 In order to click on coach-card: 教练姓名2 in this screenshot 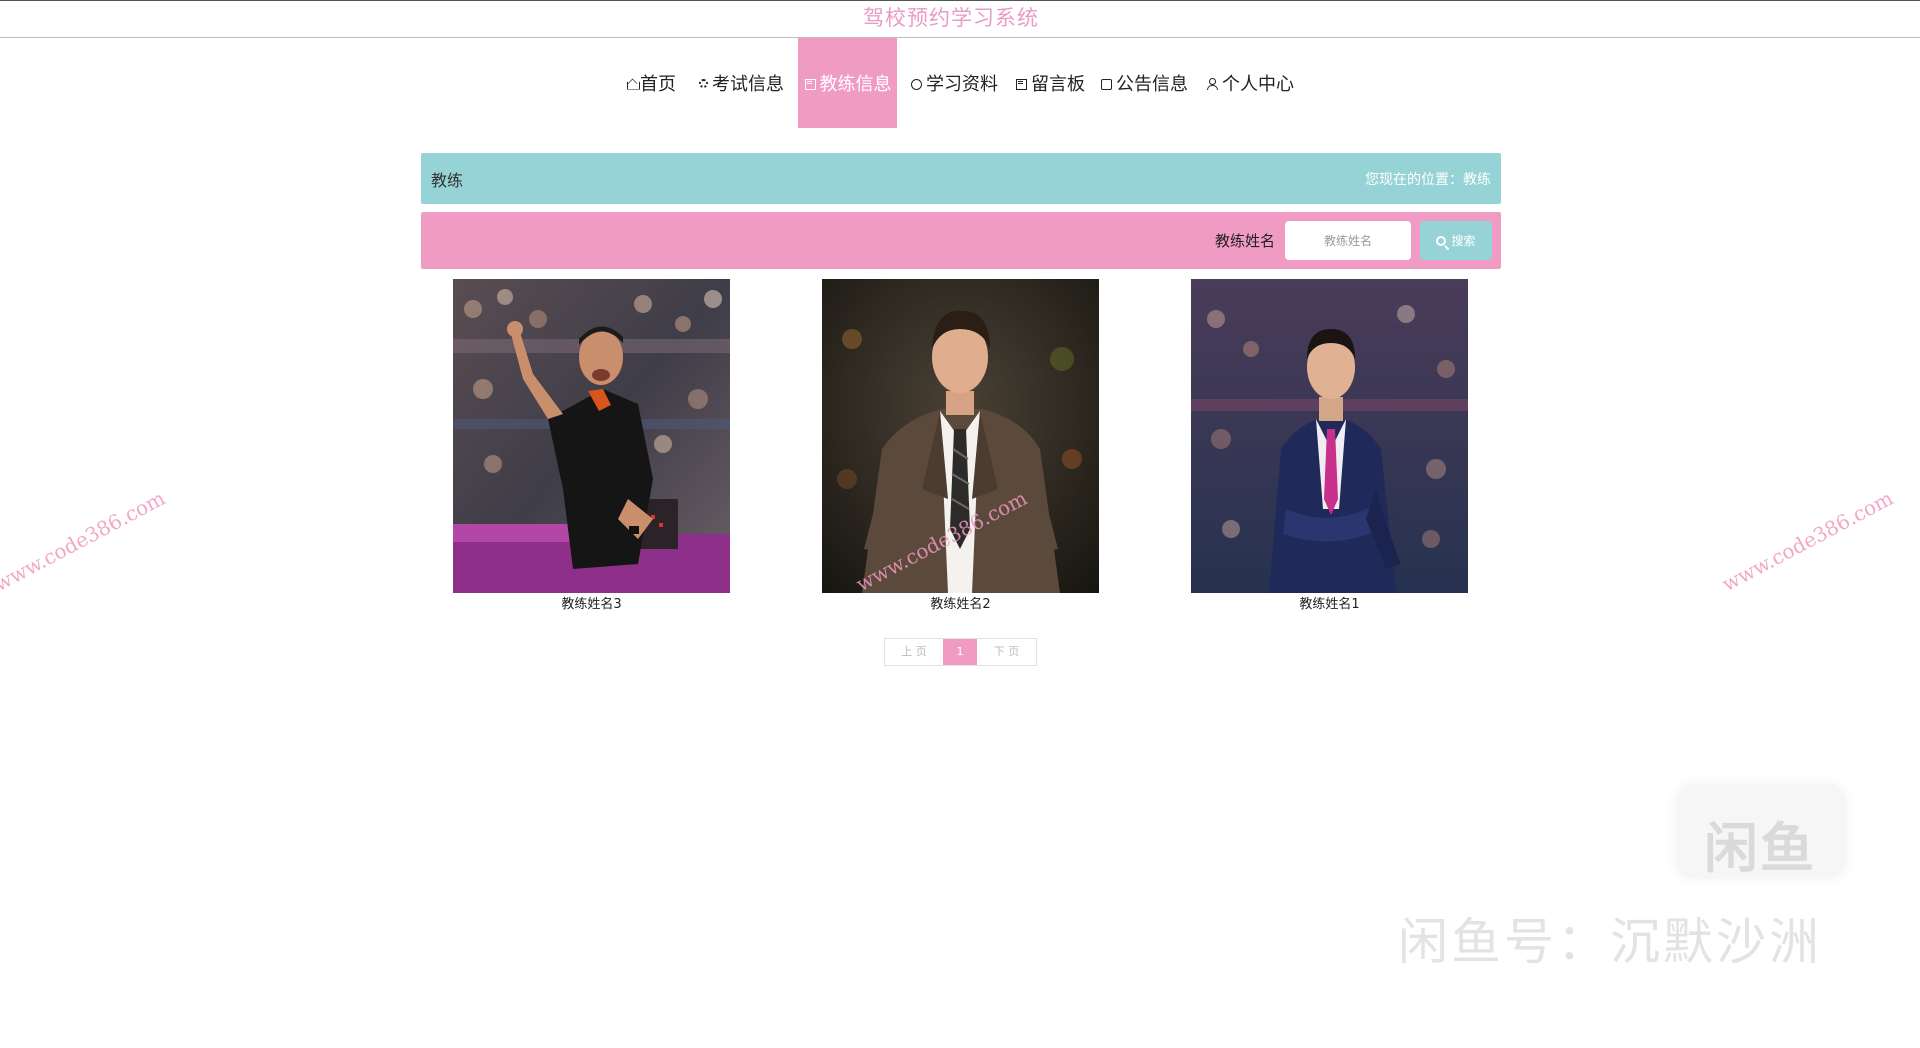, I will do `click(960, 446)`.